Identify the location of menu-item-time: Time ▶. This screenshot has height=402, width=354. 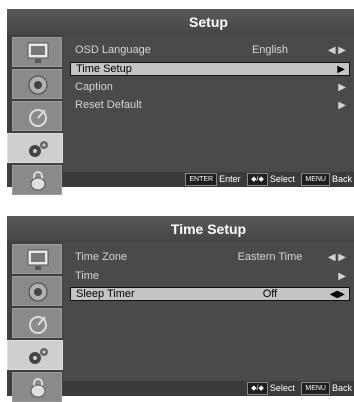
(210, 276).